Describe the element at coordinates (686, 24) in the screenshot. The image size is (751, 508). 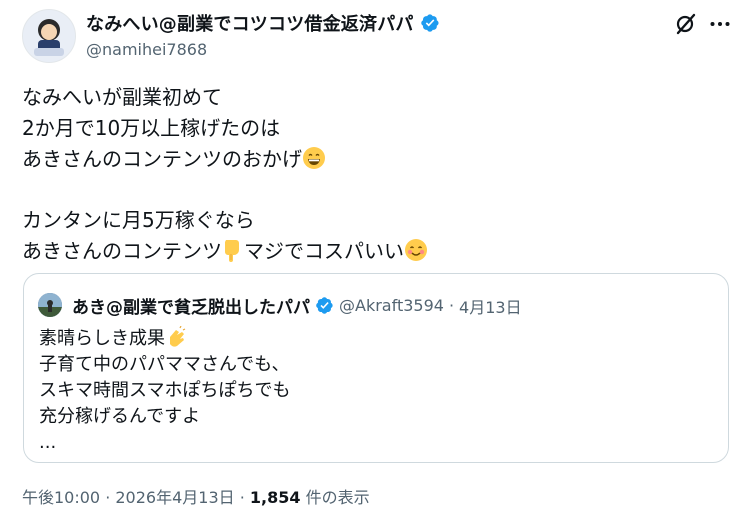
I see `grok-icon` at that location.